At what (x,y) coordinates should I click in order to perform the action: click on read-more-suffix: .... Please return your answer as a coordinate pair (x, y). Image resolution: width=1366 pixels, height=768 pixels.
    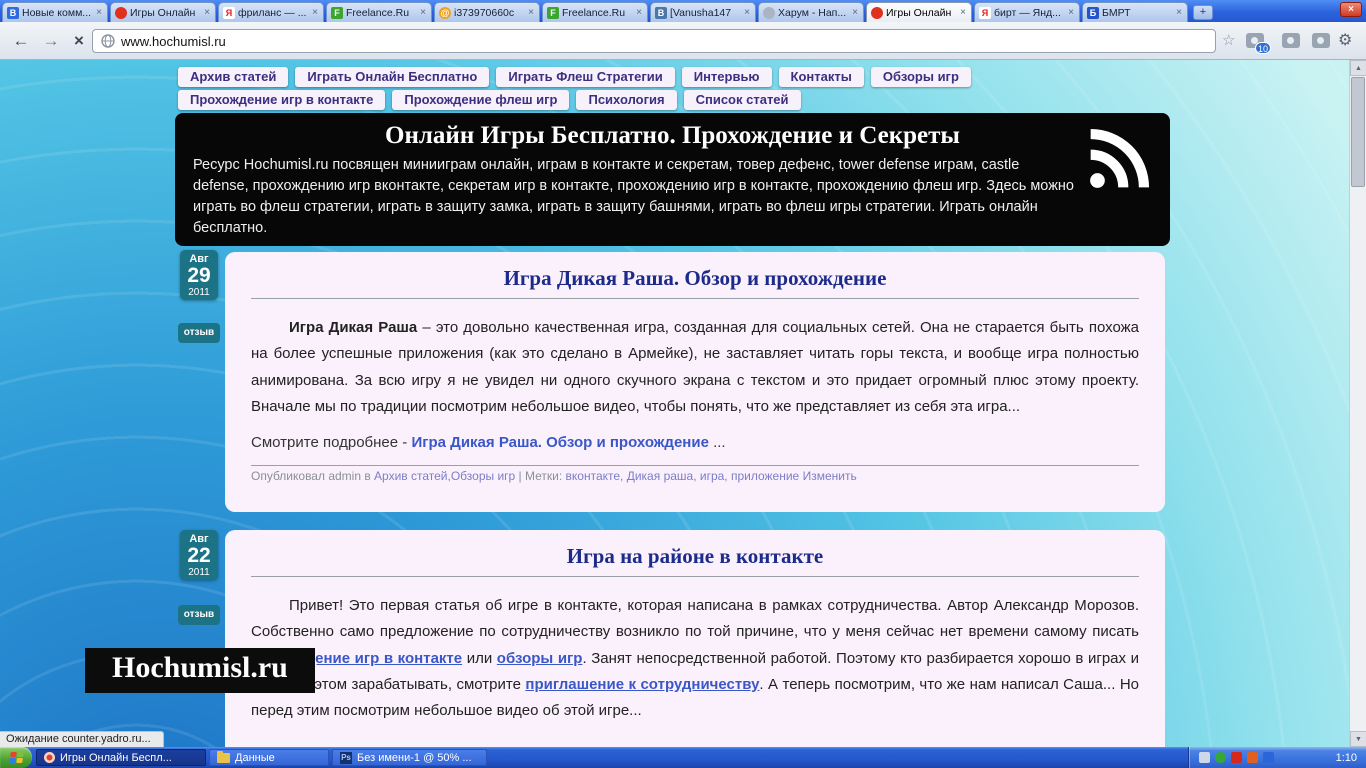
    Looking at the image, I should click on (717, 442).